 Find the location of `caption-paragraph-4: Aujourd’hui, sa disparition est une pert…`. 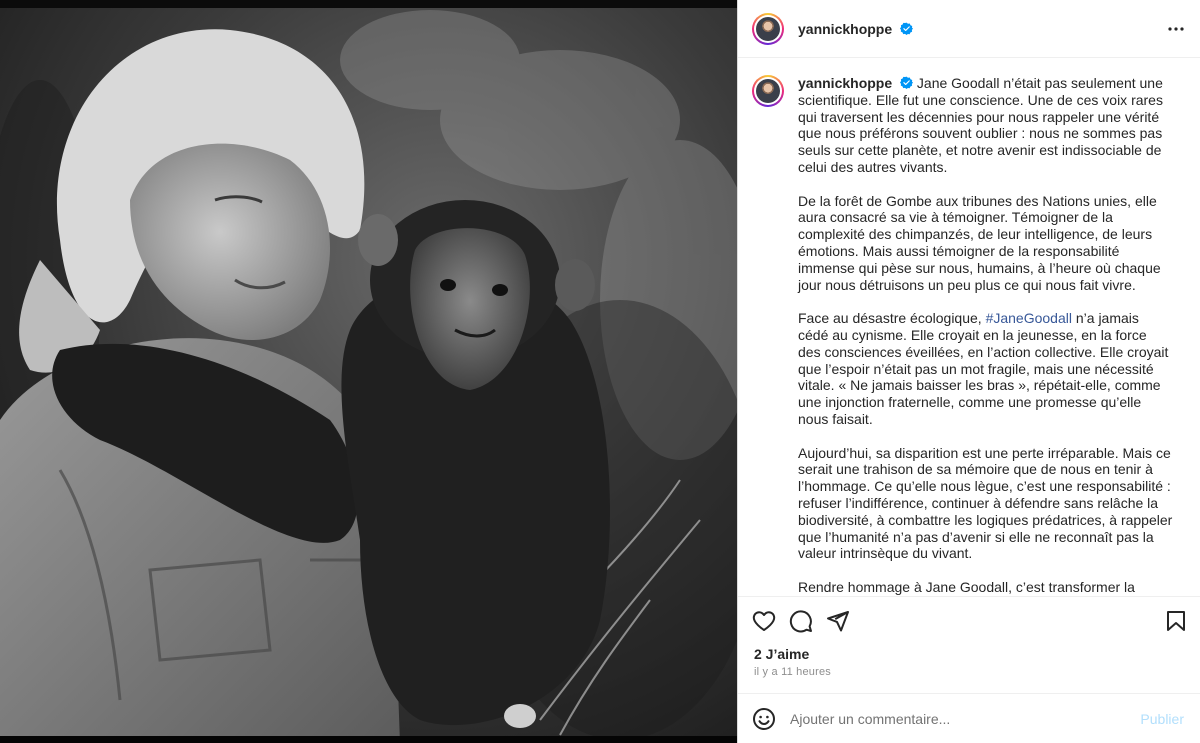

caption-paragraph-4: Aujourd’hui, sa disparition est une pert… is located at coordinates (985, 504).